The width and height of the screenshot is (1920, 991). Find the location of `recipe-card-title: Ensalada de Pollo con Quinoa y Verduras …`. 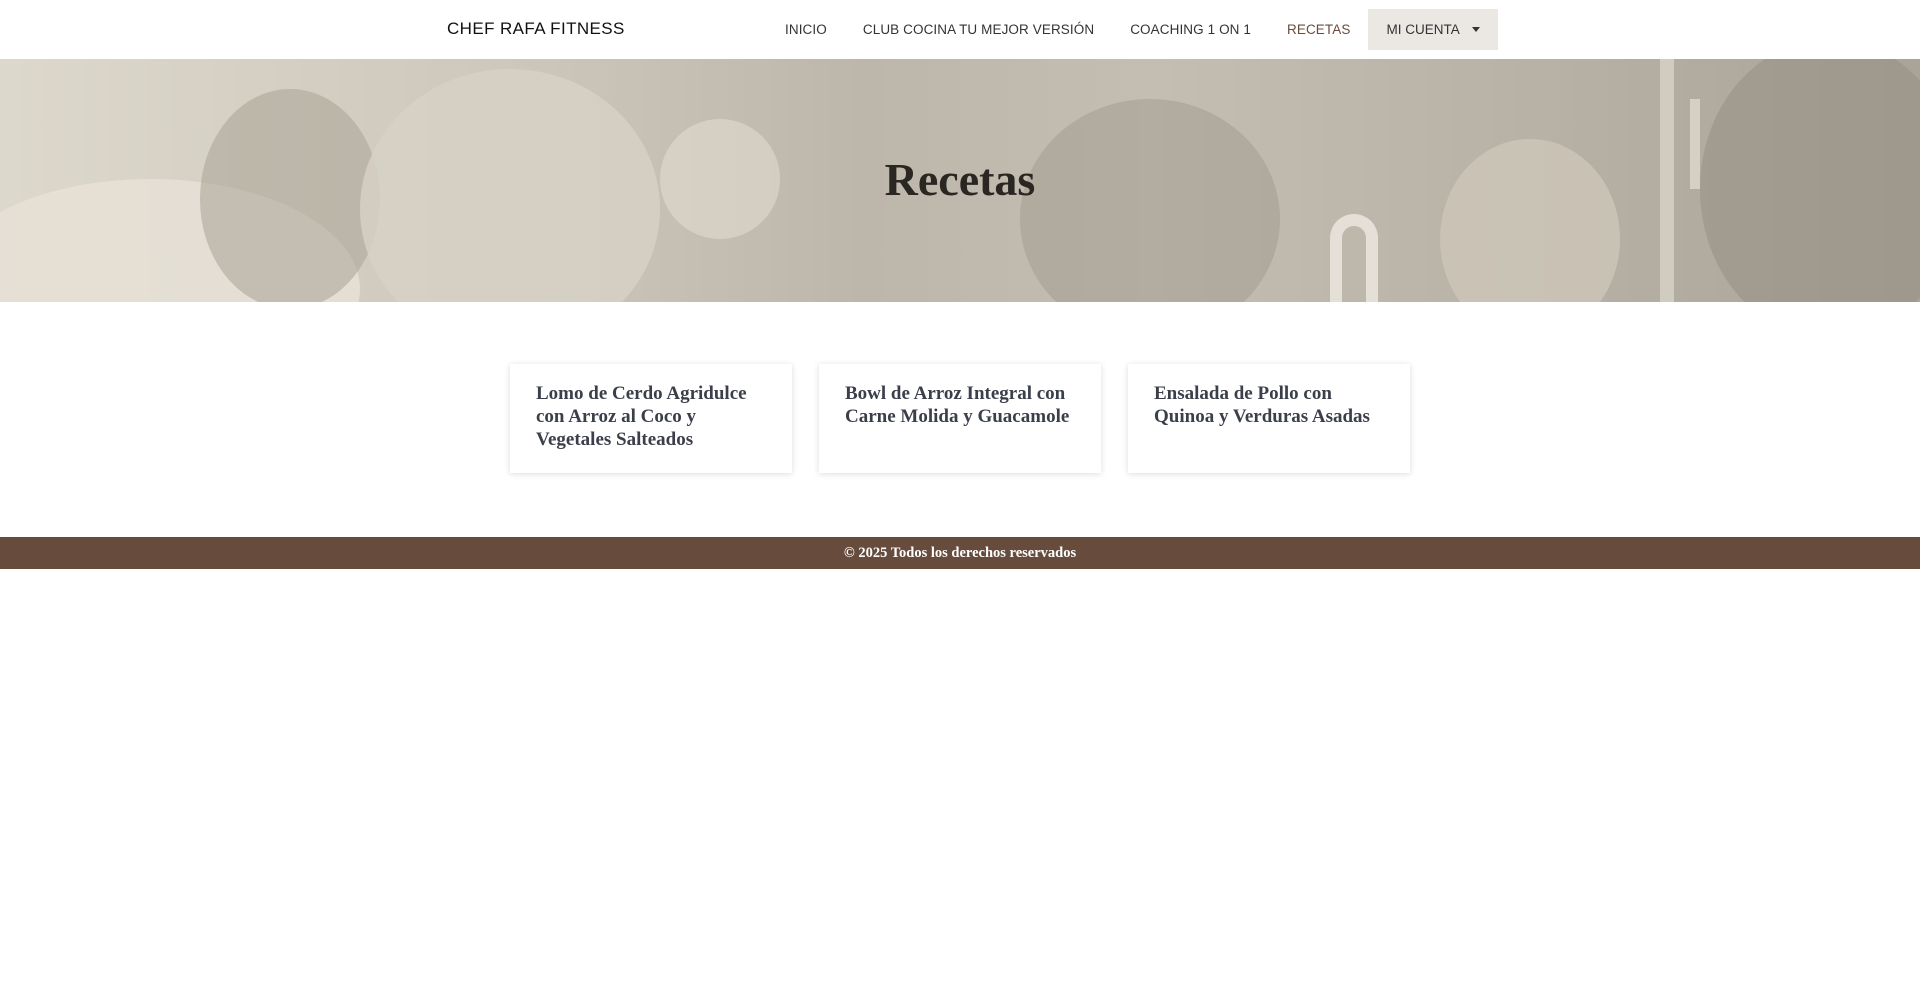

recipe-card-title: Ensalada de Pollo con Quinoa y Verduras … is located at coordinates (1269, 405).